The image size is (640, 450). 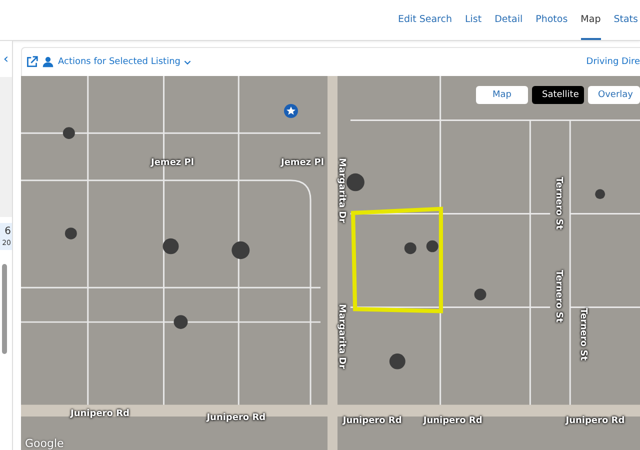 What do you see at coordinates (397, 260) in the screenshot?
I see `selected-parcel-outline` at bounding box center [397, 260].